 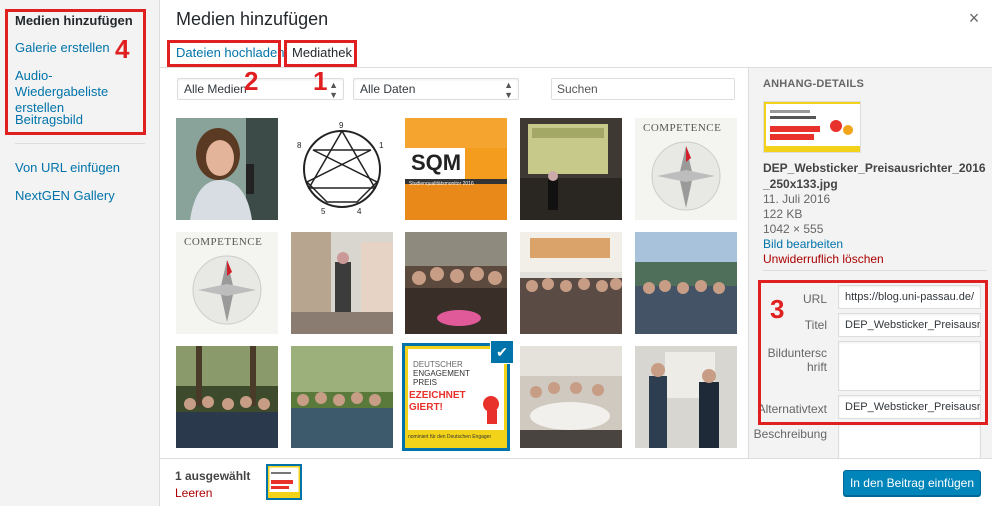 What do you see at coordinates (909, 441) in the screenshot?
I see `description-field` at bounding box center [909, 441].